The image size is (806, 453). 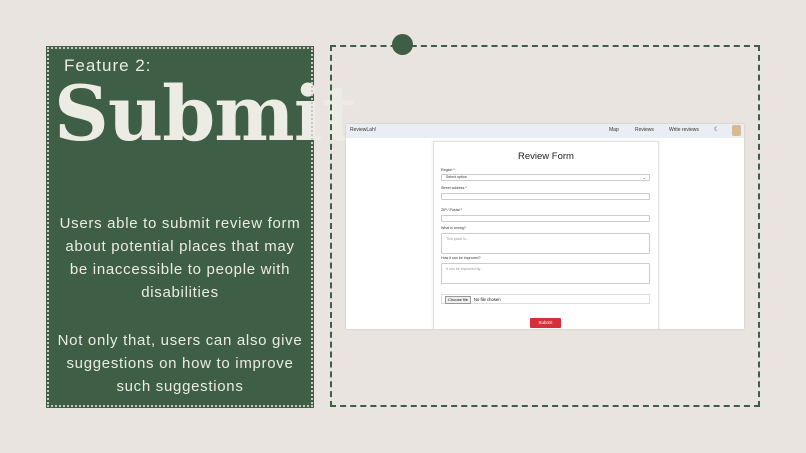 I want to click on choose-file-button: Choose file, so click(x=458, y=300).